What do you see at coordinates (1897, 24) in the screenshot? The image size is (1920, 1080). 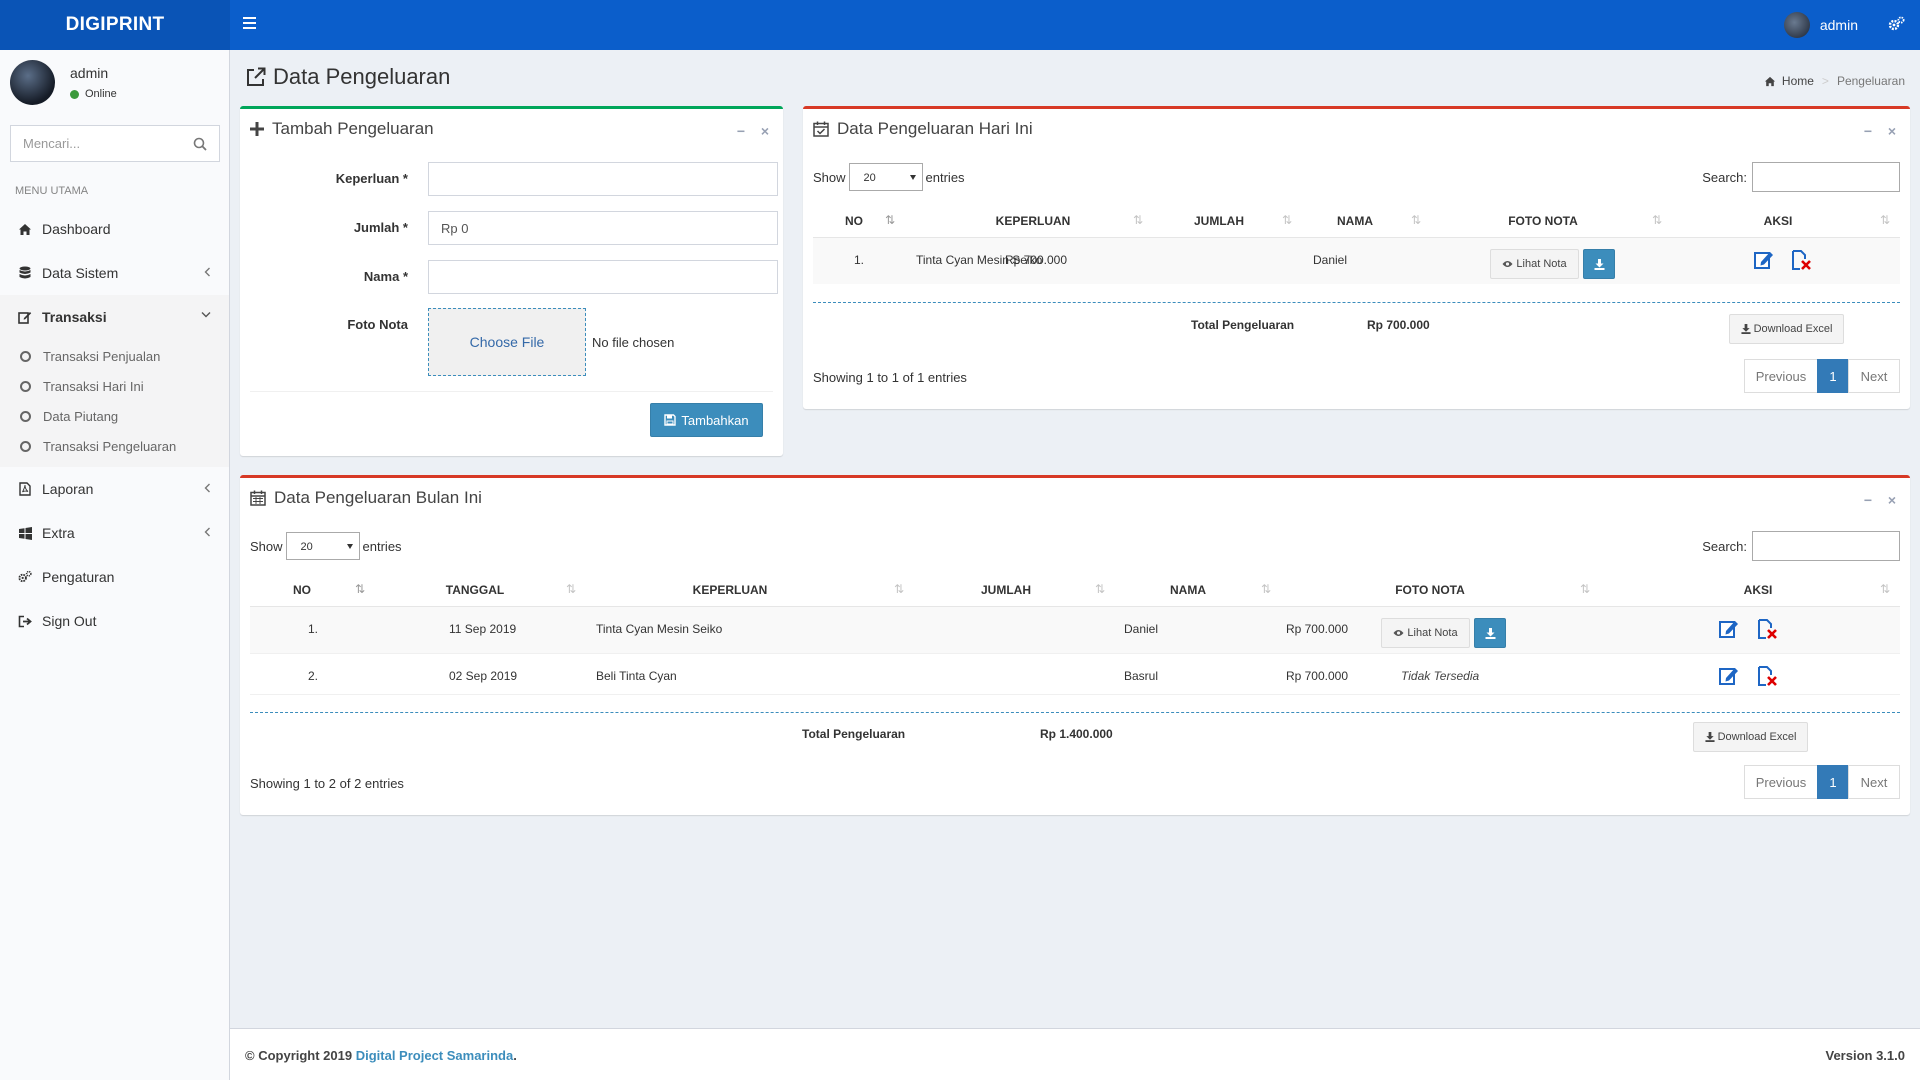 I see `gears-icon` at bounding box center [1897, 24].